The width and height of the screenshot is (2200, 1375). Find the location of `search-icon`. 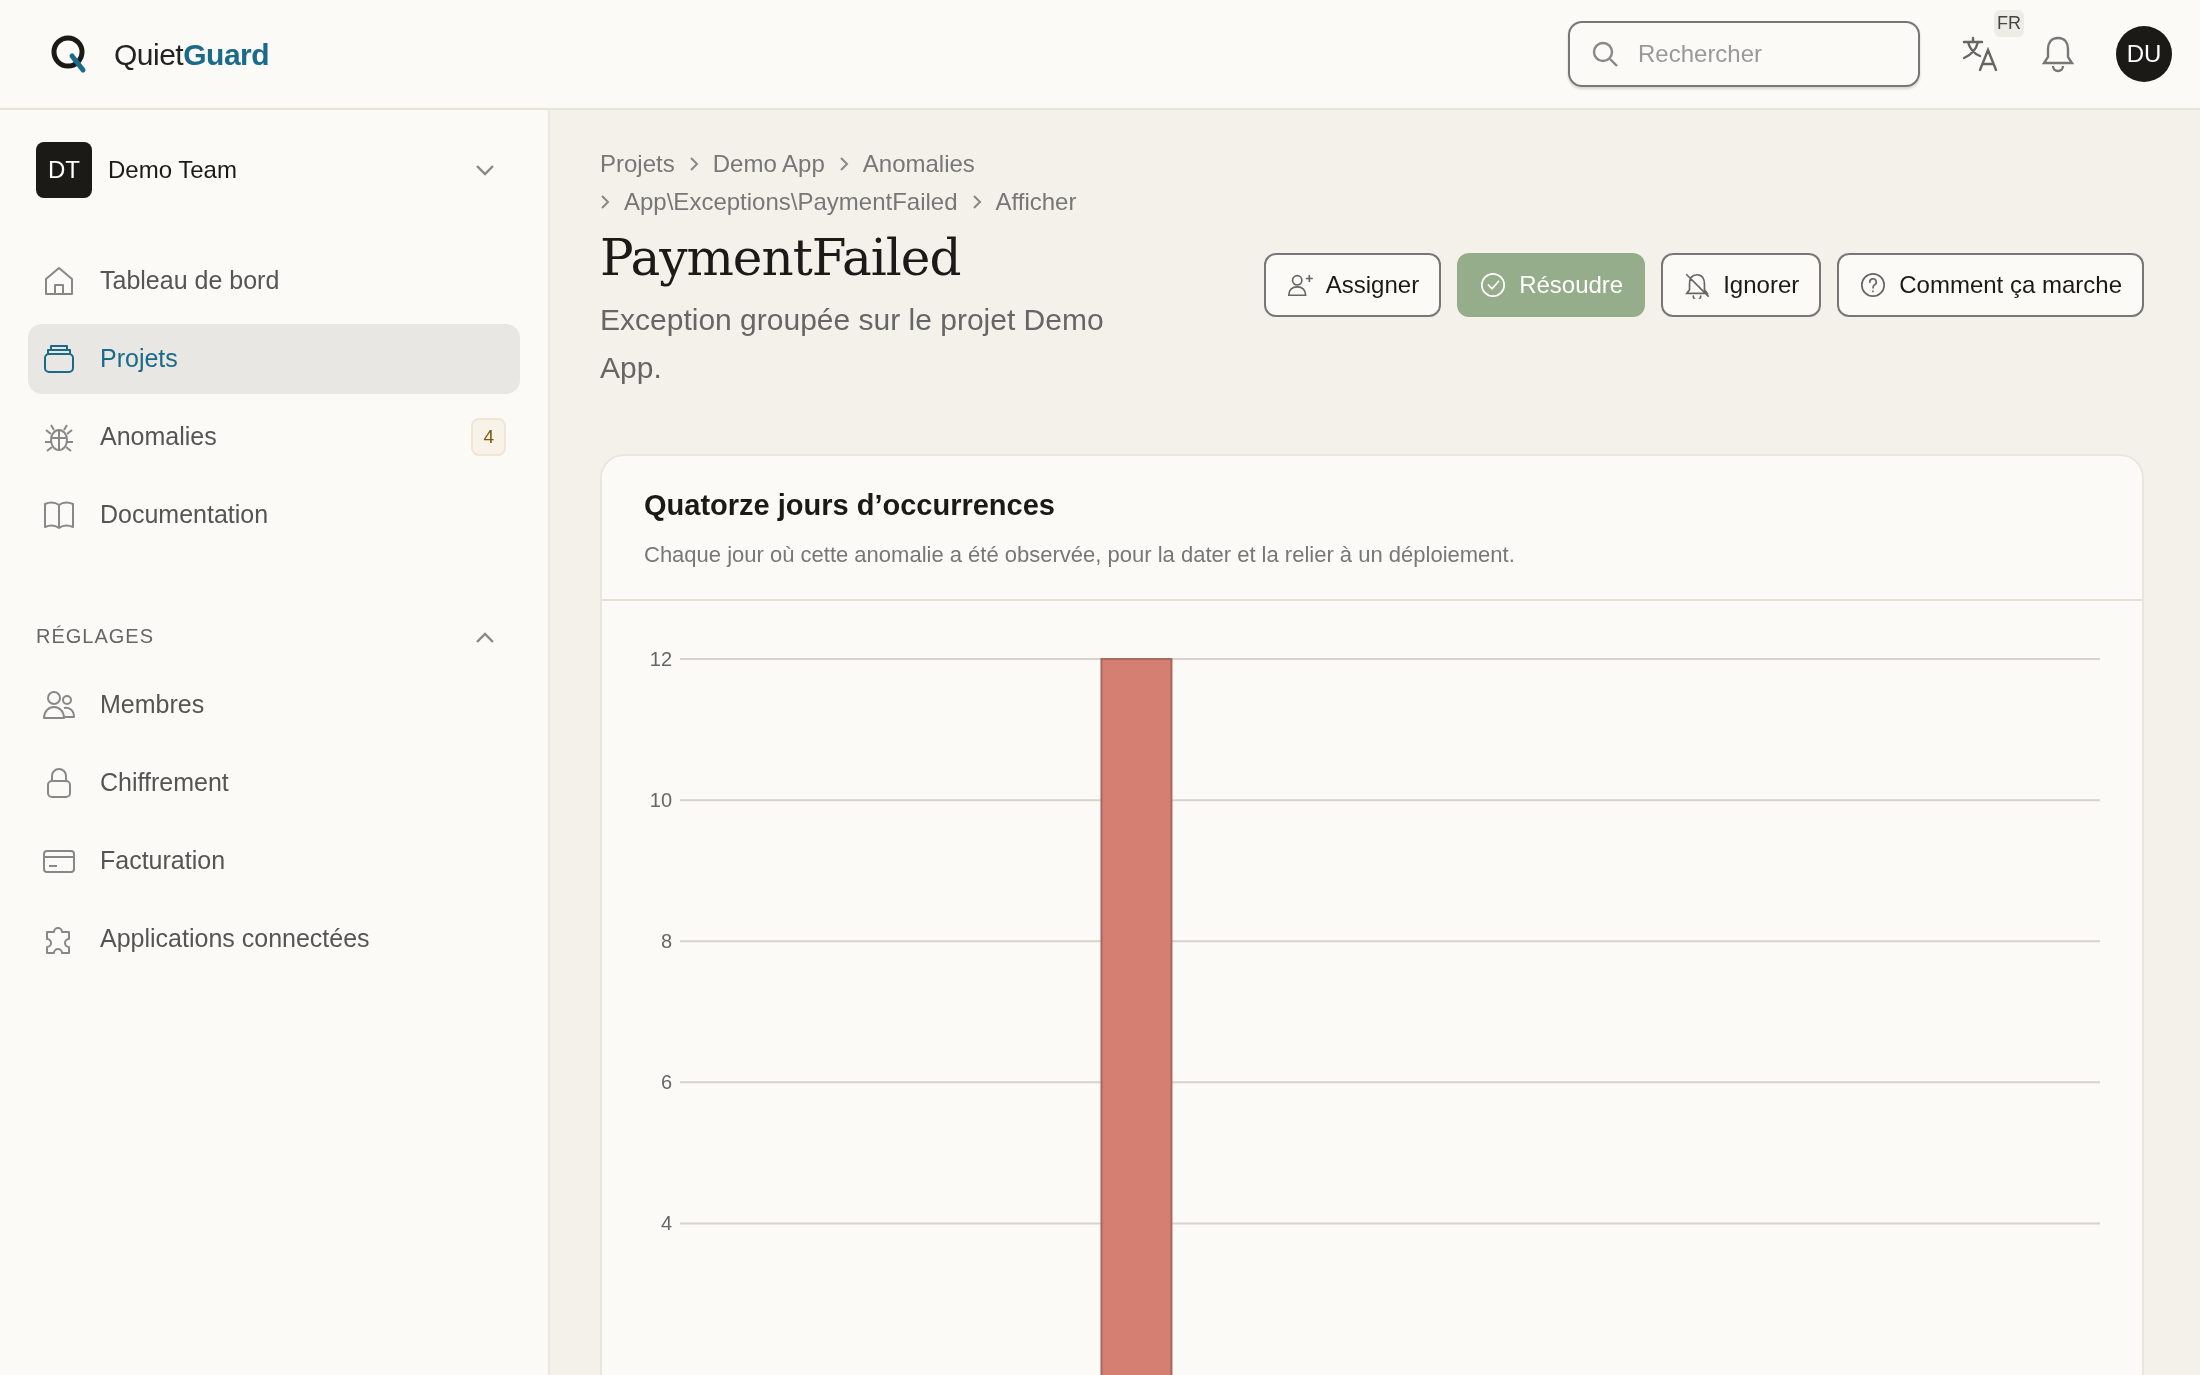

search-icon is located at coordinates (1605, 54).